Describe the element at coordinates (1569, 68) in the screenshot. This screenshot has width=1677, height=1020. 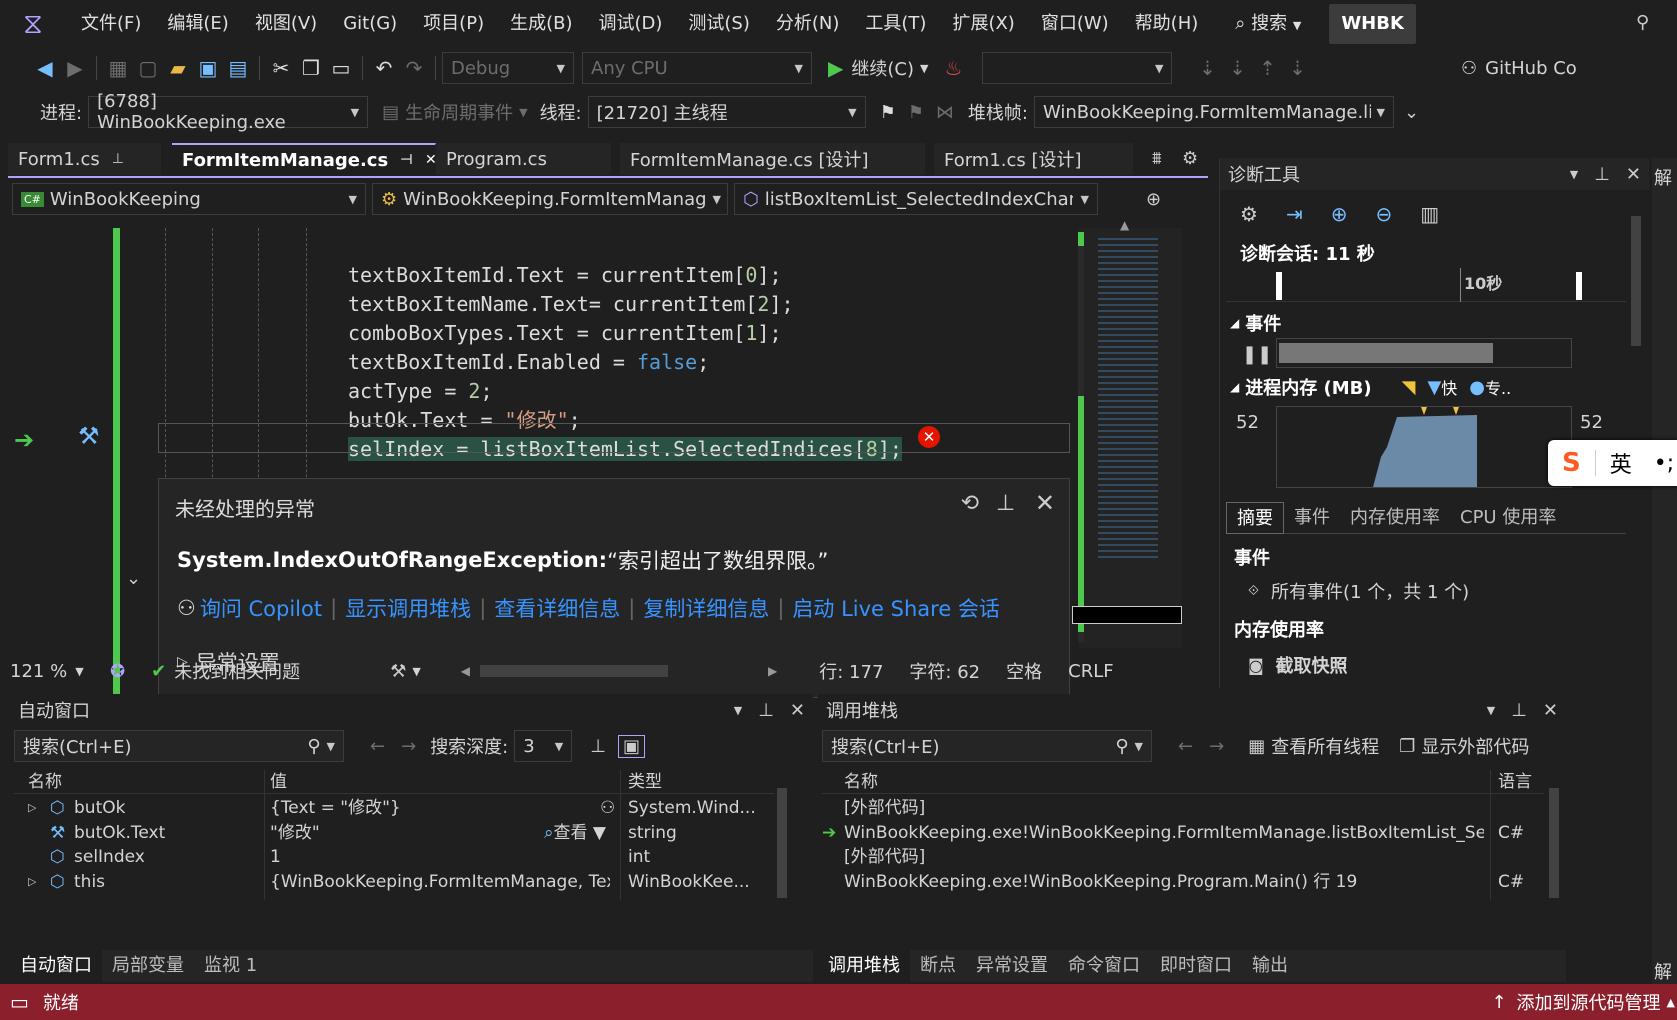
I see `github-copilot-button: ⚇ GitHub Co` at that location.